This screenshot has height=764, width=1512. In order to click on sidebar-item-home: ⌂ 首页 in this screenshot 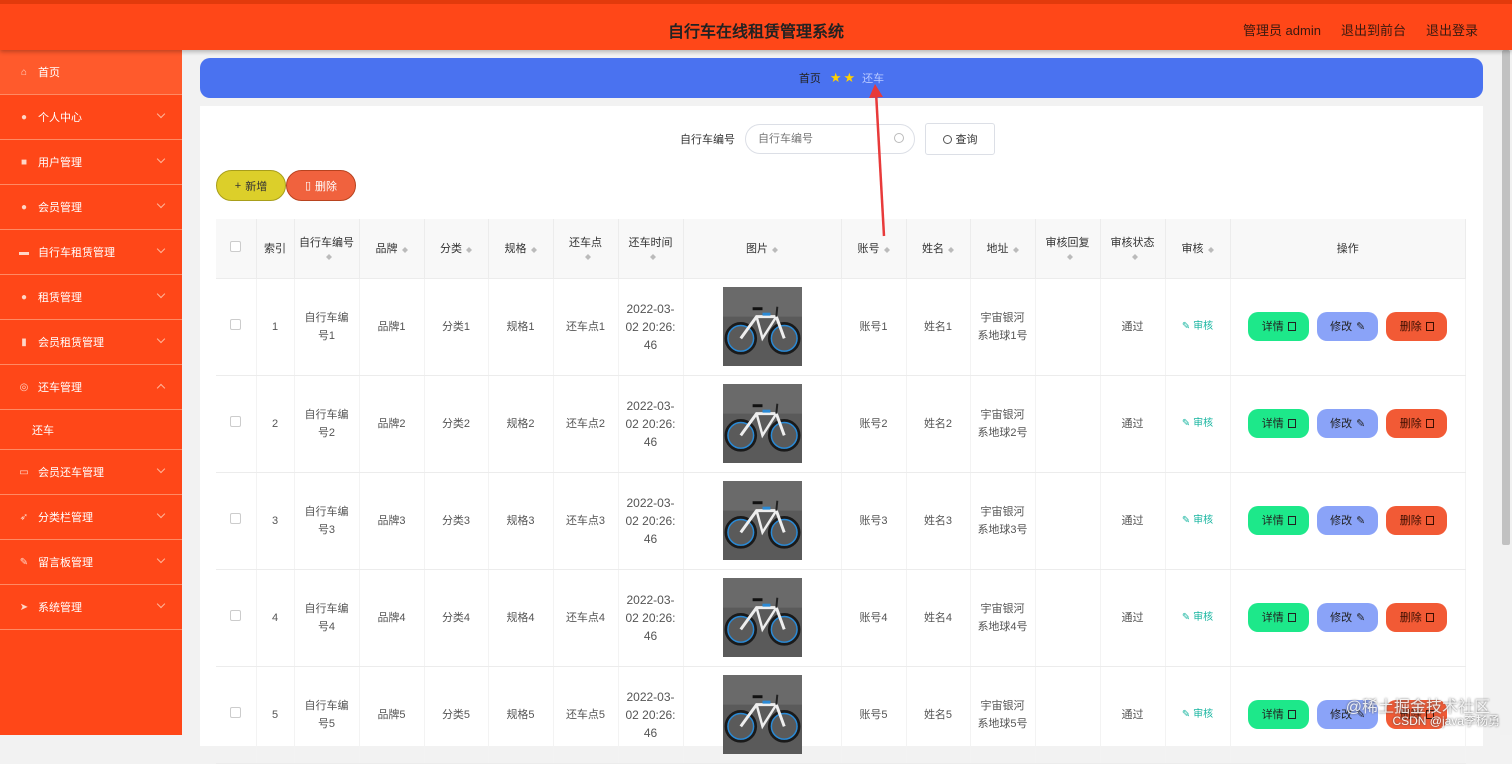, I will do `click(91, 72)`.